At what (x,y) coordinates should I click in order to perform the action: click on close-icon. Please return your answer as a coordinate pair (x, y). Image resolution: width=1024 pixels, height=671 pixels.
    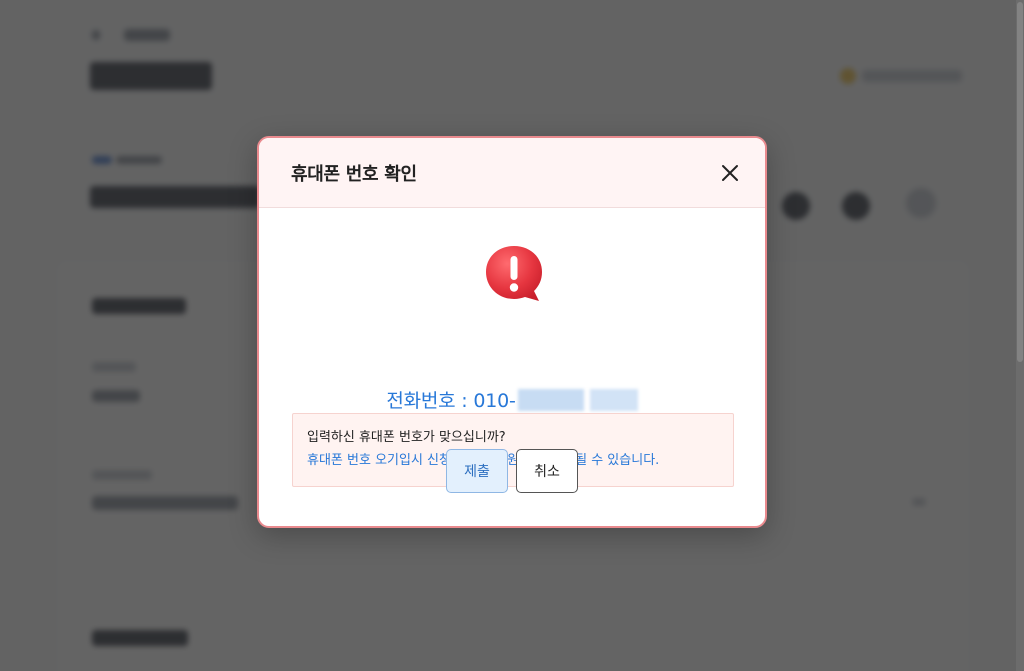
    Looking at the image, I should click on (730, 172).